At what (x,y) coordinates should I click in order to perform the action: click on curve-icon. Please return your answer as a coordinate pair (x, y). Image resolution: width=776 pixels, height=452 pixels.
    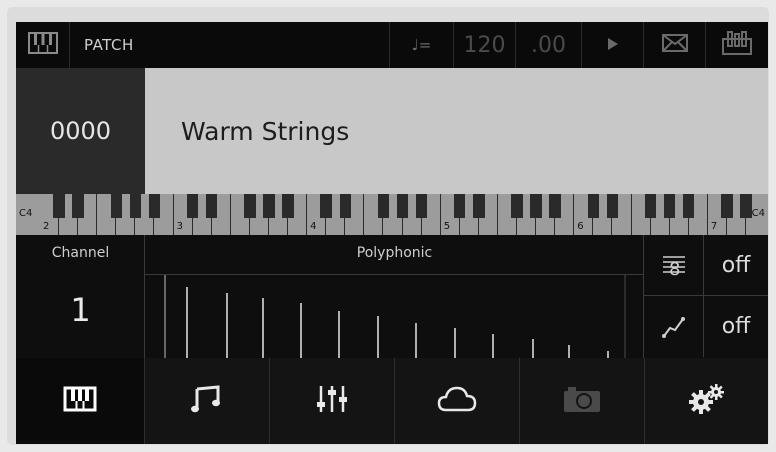
    Looking at the image, I should click on (674, 326).